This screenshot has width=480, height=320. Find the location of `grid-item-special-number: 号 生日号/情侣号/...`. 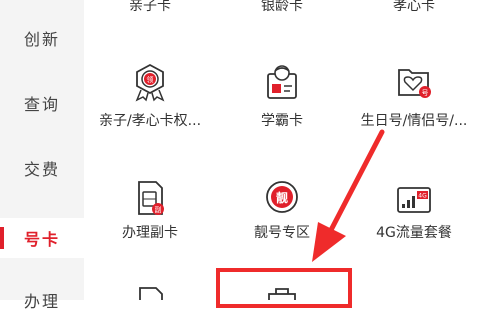

grid-item-special-number: 号 生日号/情侣号/... is located at coordinates (414, 97).